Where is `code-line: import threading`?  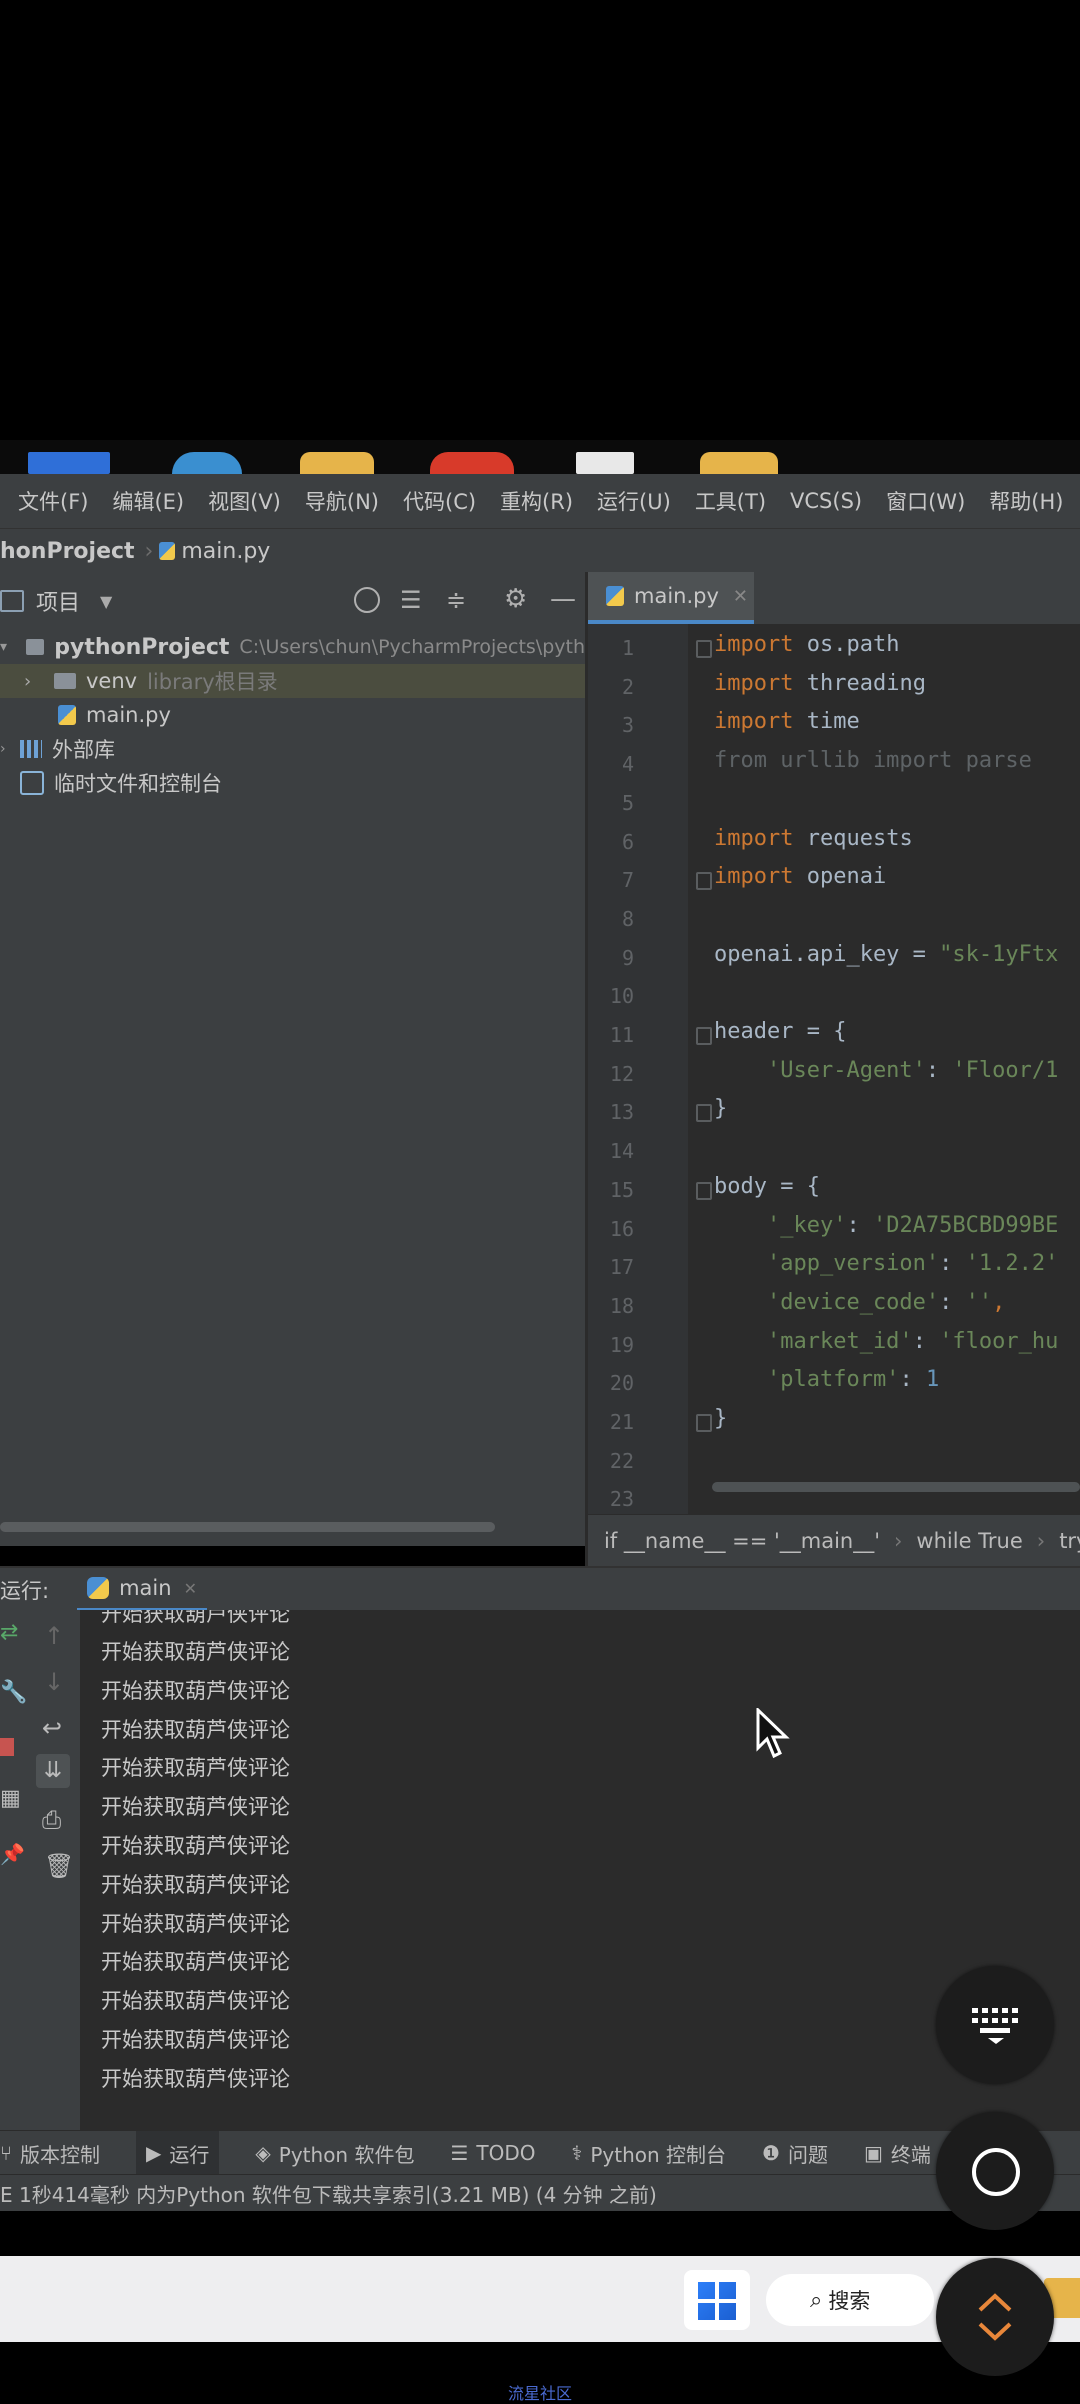
code-line: import threading is located at coordinates (820, 683).